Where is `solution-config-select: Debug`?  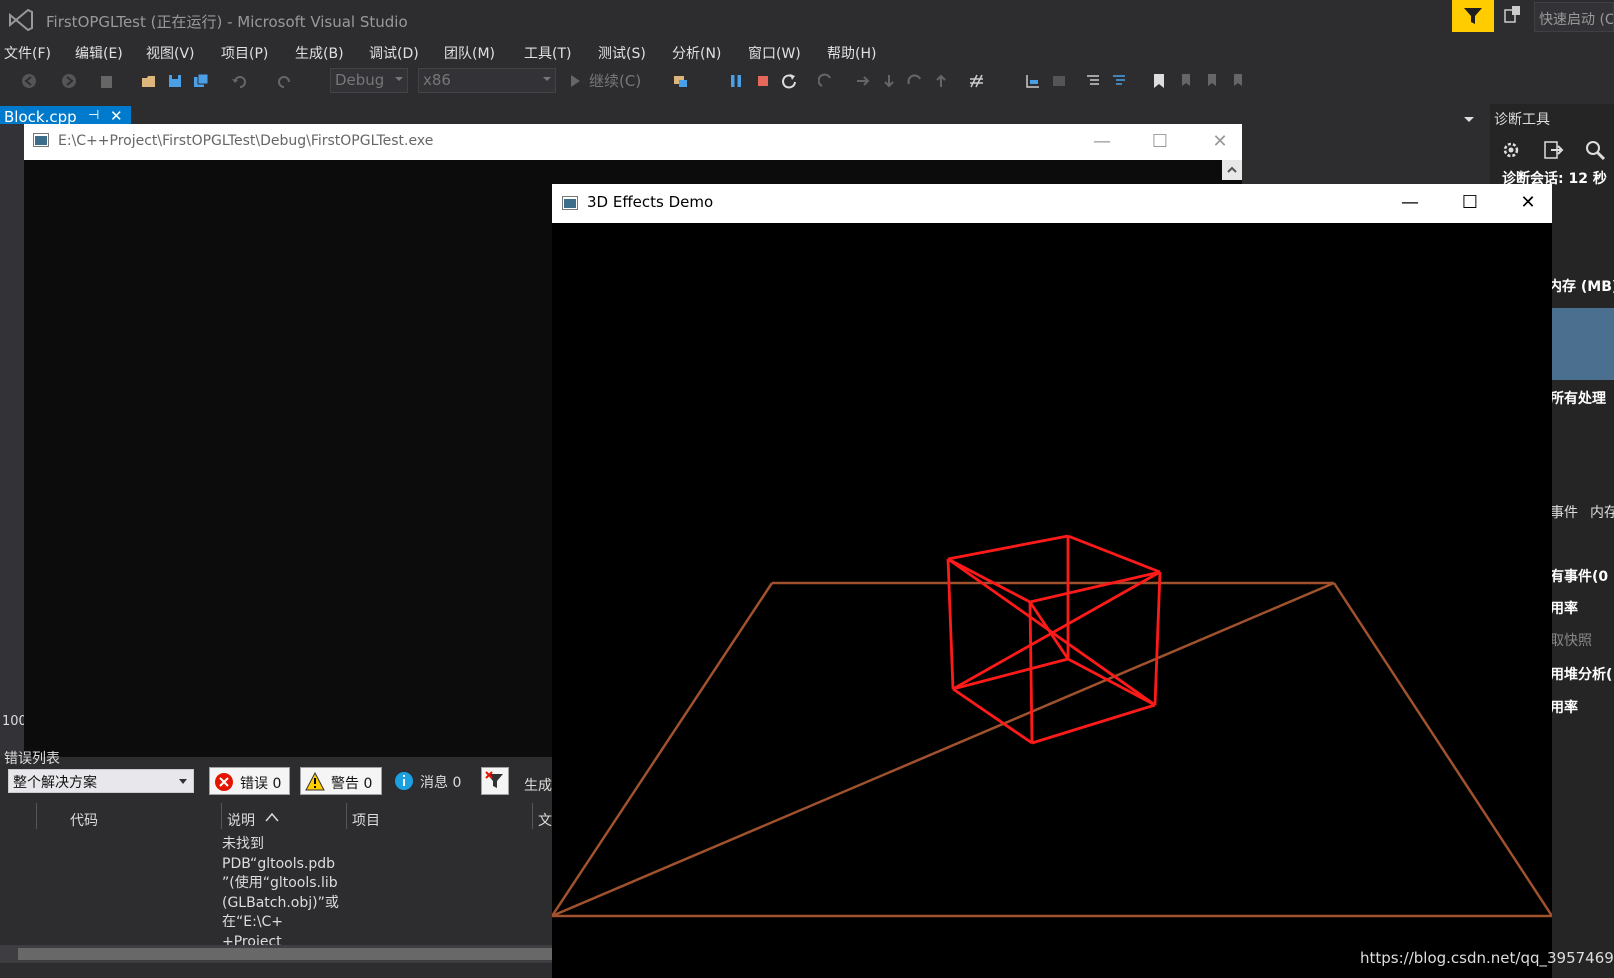
solution-config-select: Debug is located at coordinates (369, 80).